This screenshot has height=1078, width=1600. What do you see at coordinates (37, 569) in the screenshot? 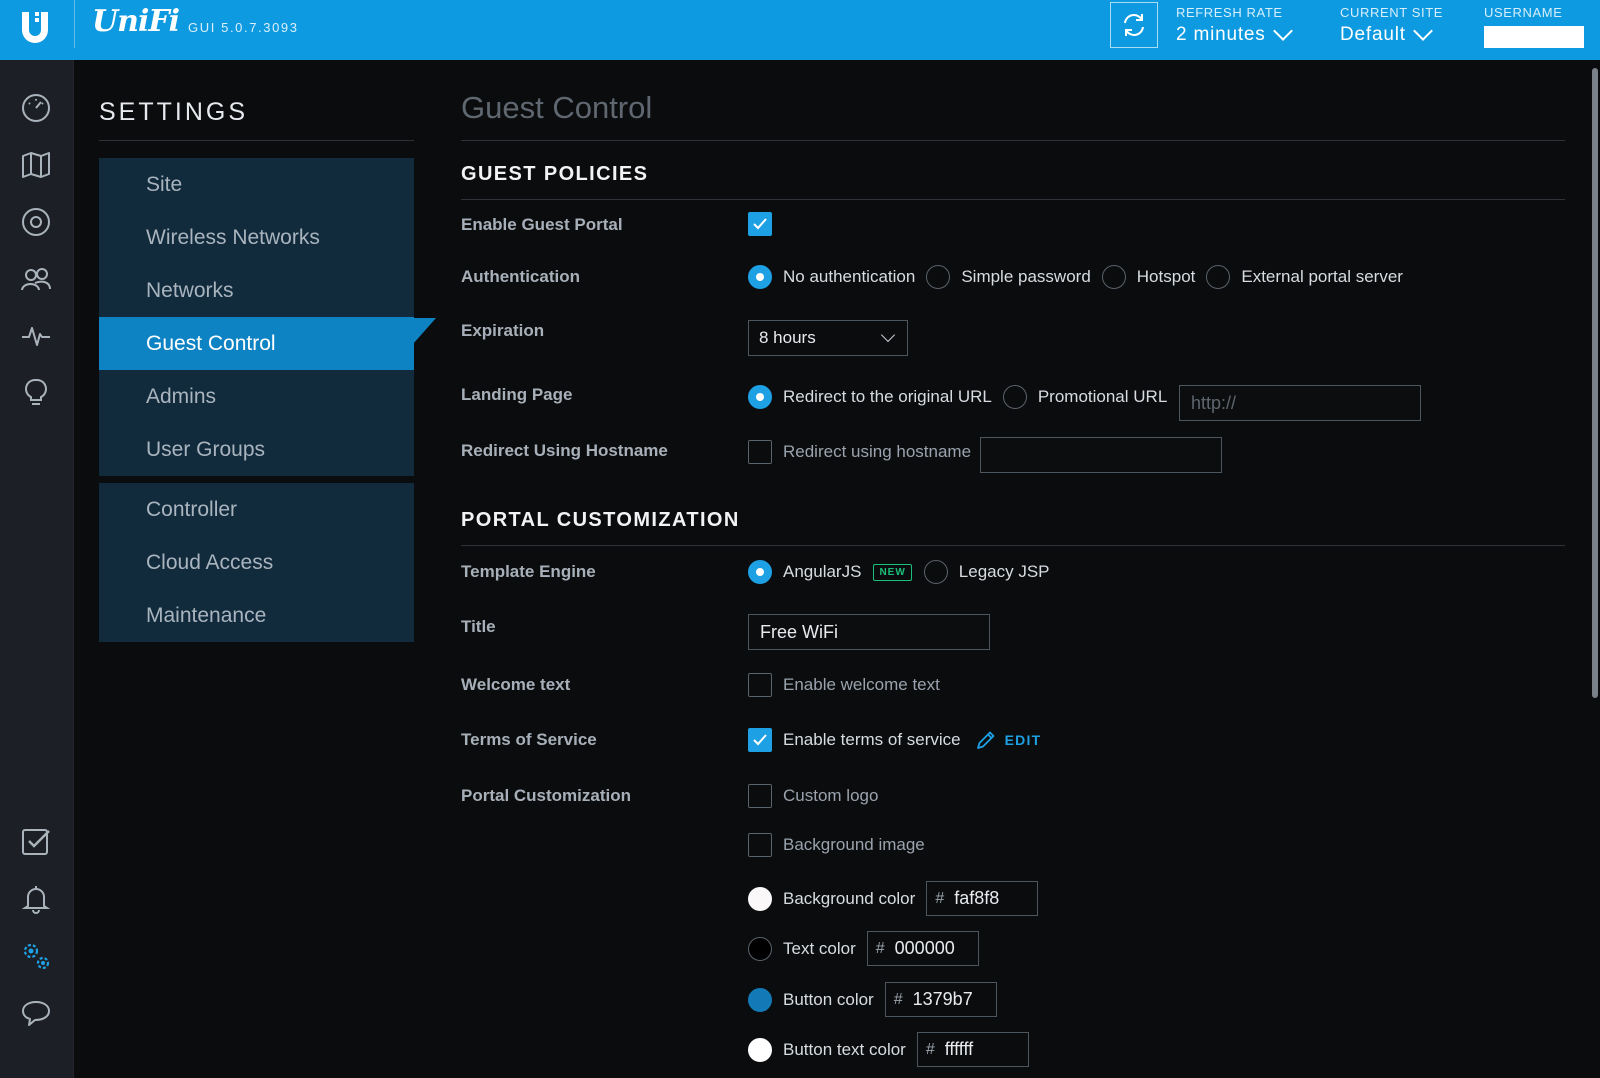
I see `icon-rail` at bounding box center [37, 569].